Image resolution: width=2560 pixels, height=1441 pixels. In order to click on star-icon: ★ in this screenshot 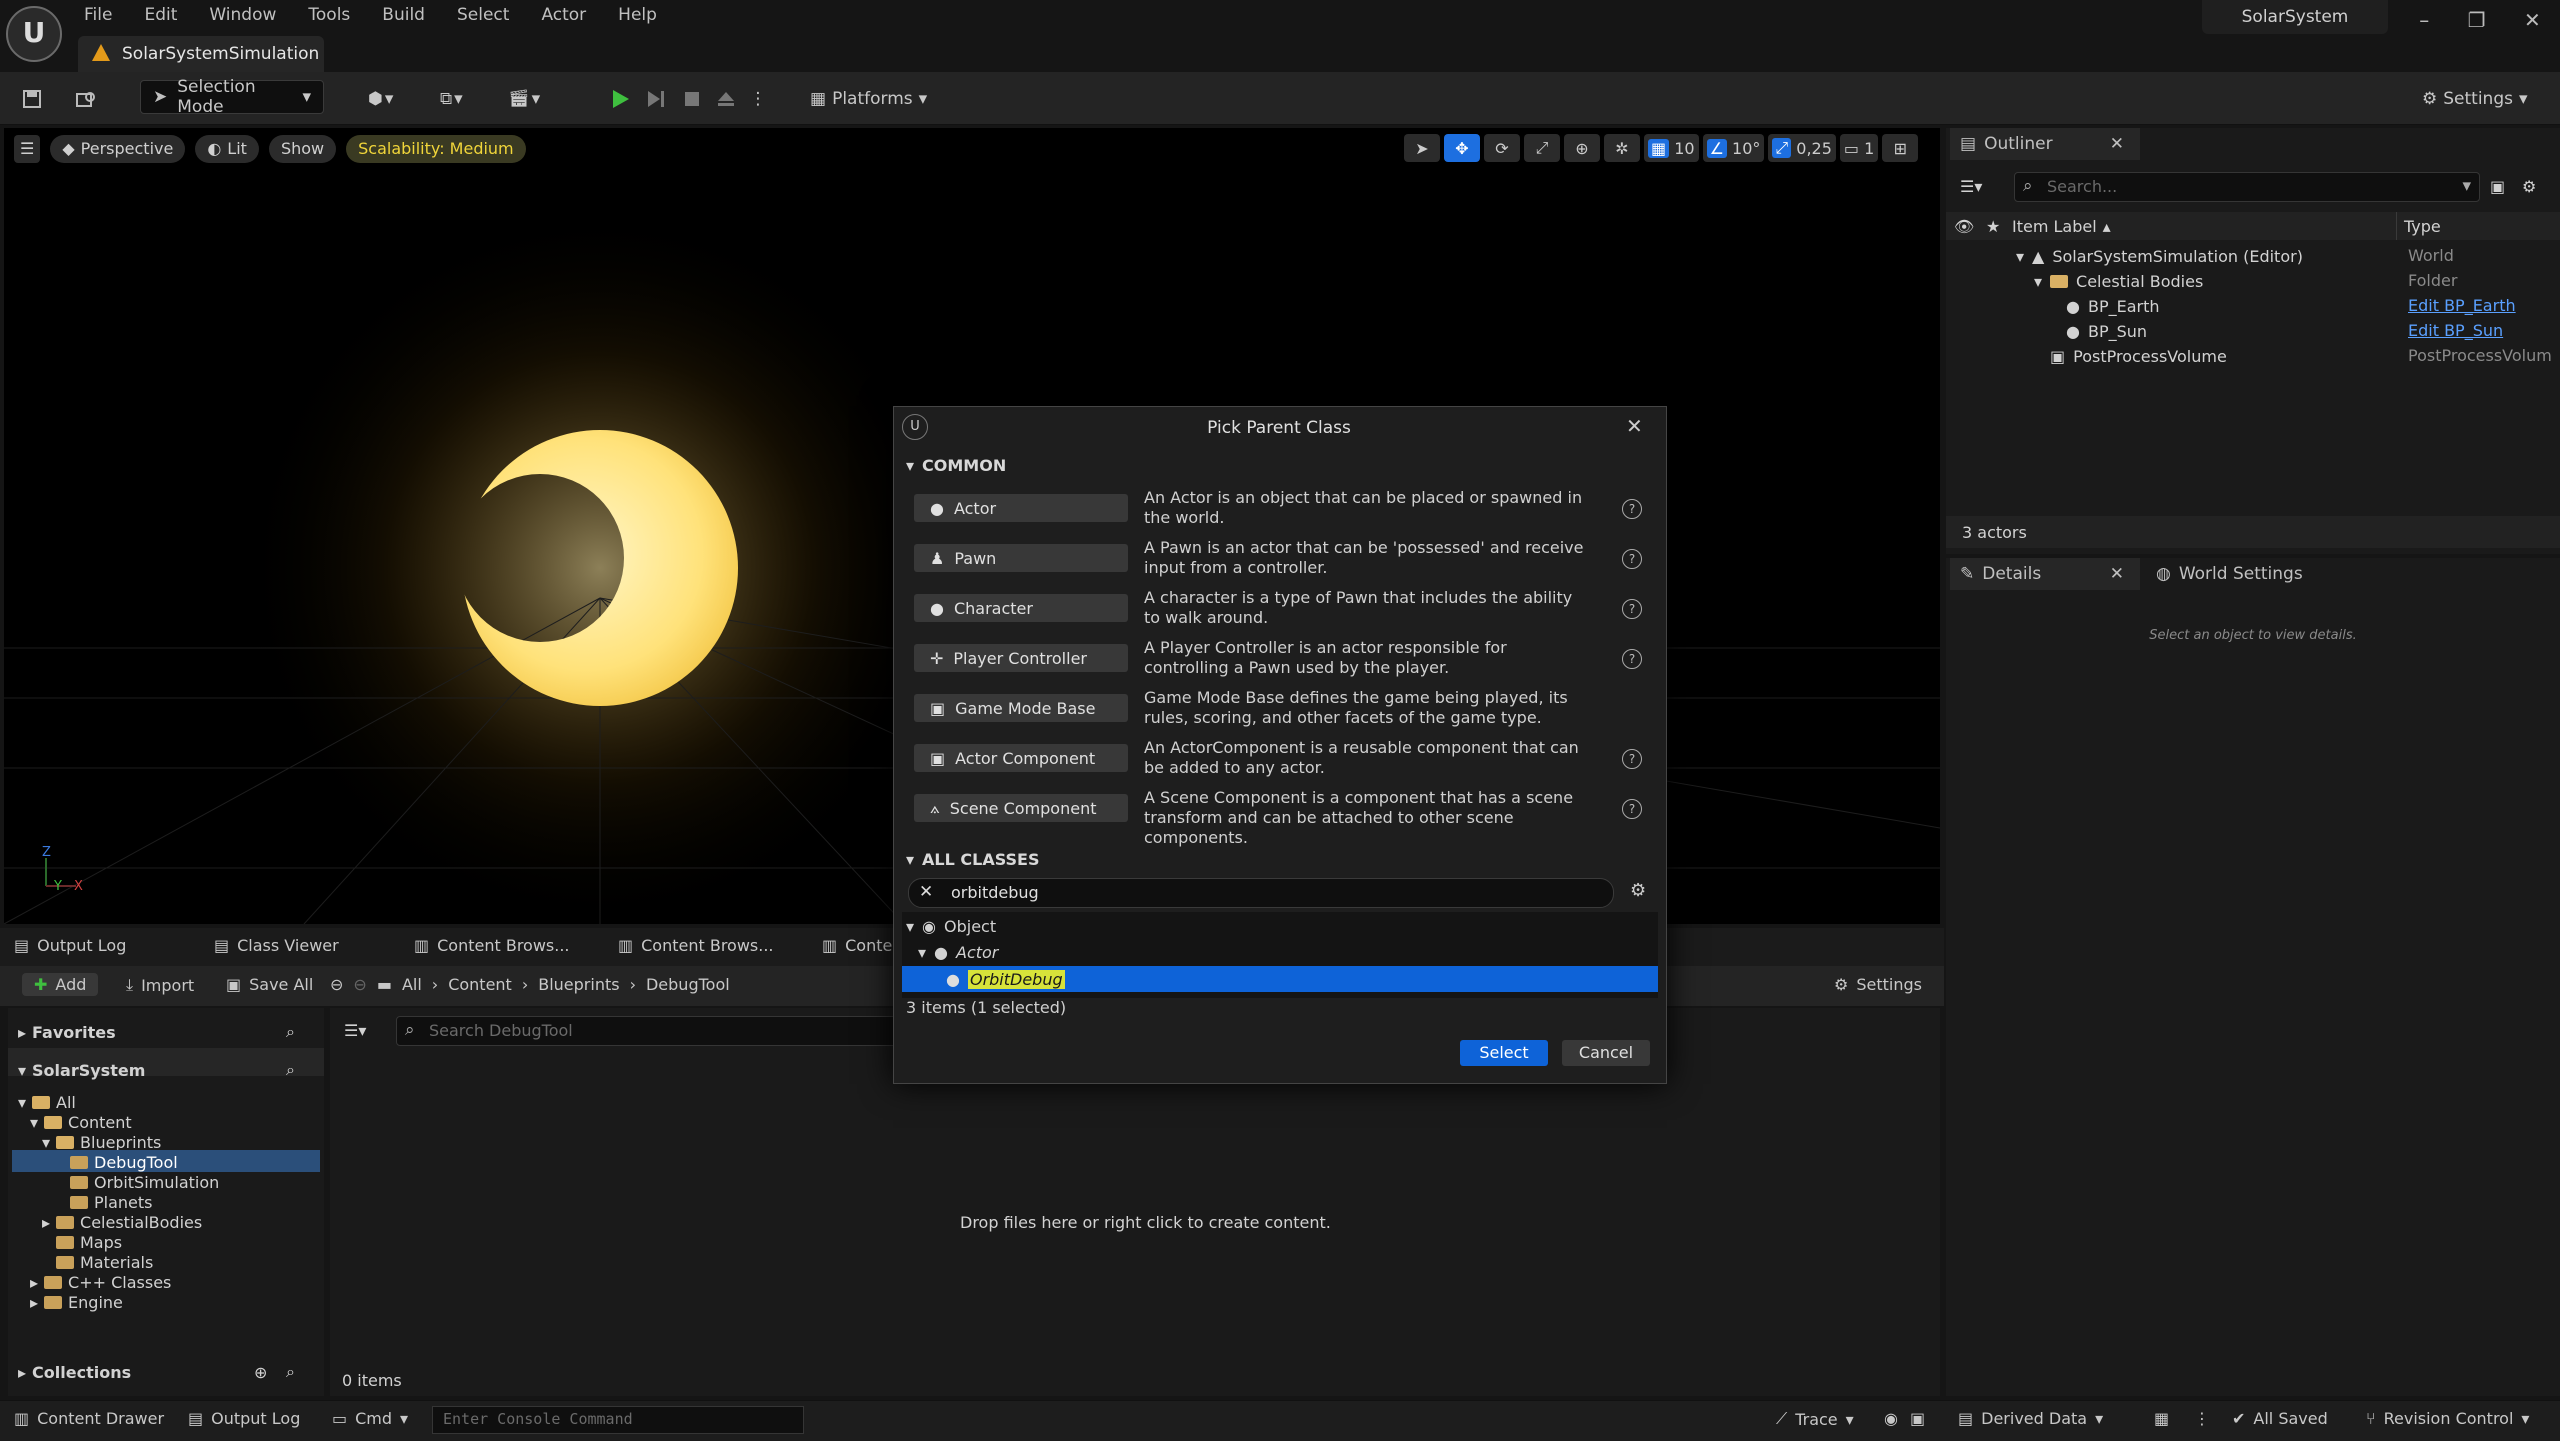, I will do `click(1993, 226)`.